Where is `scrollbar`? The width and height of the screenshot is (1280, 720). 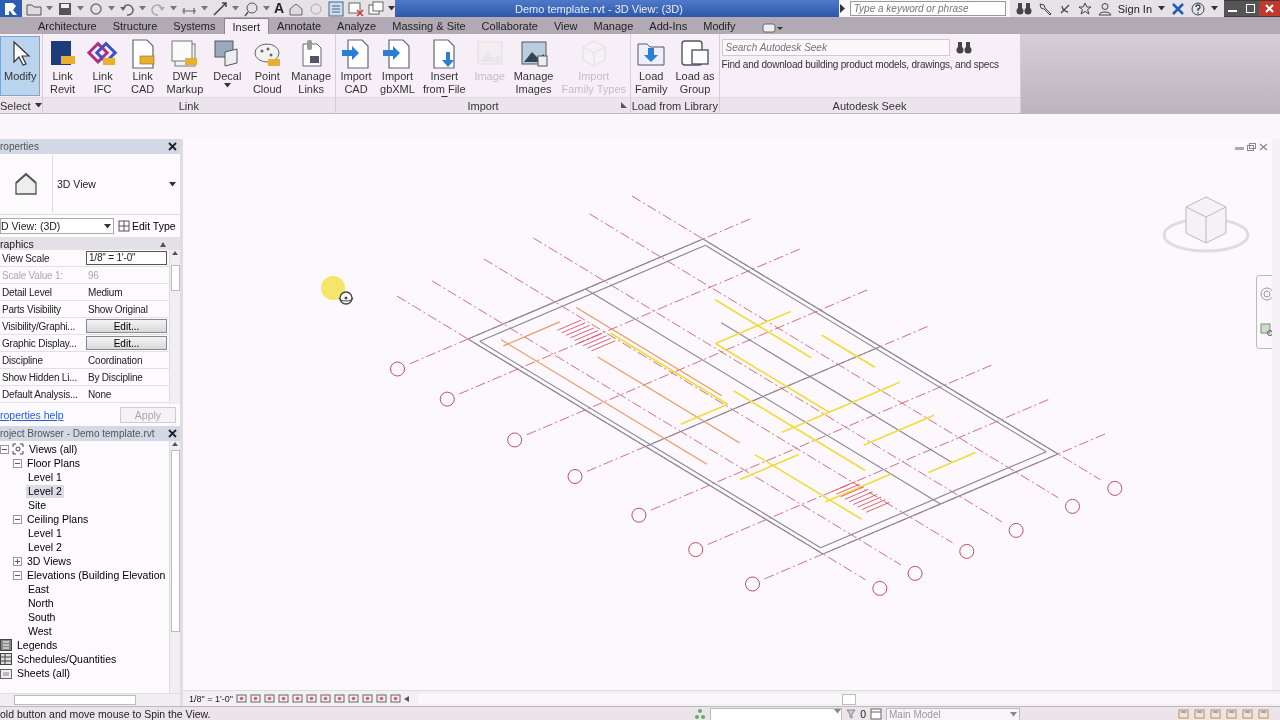
scrollbar is located at coordinates (1276, 414).